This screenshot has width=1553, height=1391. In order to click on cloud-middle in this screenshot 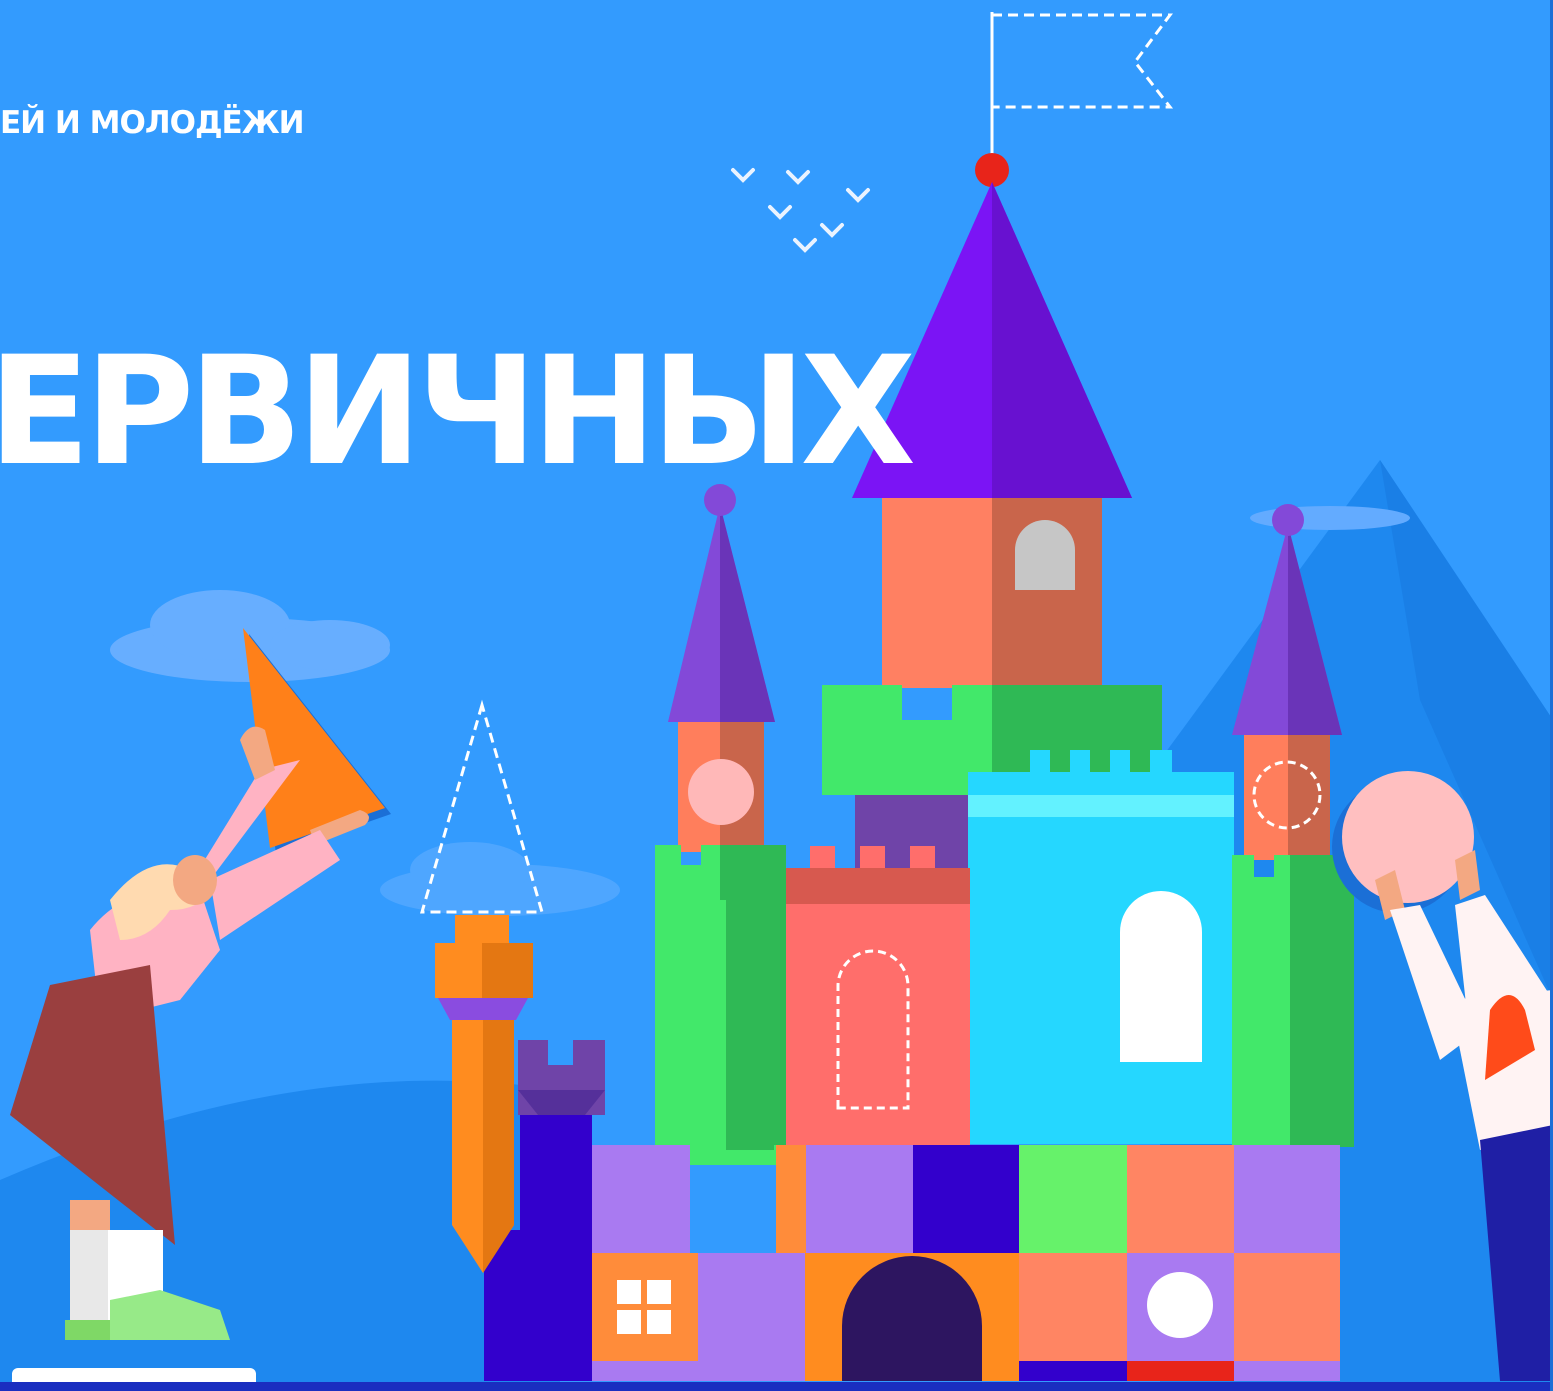, I will do `click(500, 879)`.